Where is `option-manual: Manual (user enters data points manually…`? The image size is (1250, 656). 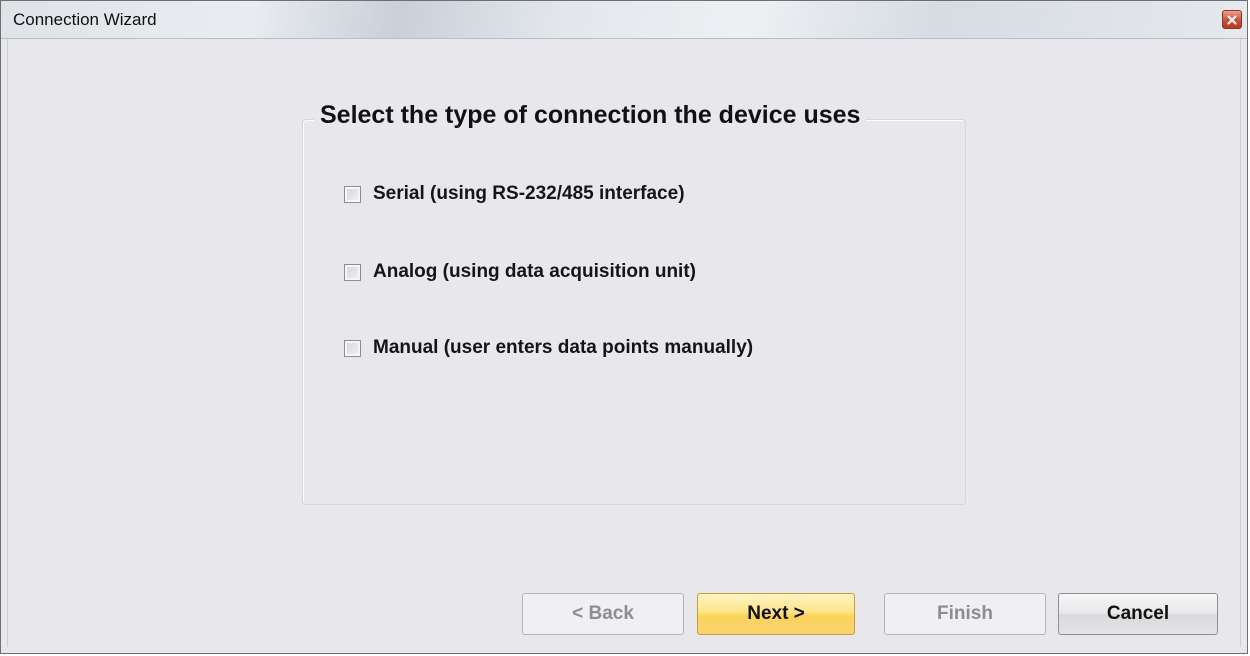 option-manual: Manual (user enters data points manually… is located at coordinates (548, 348).